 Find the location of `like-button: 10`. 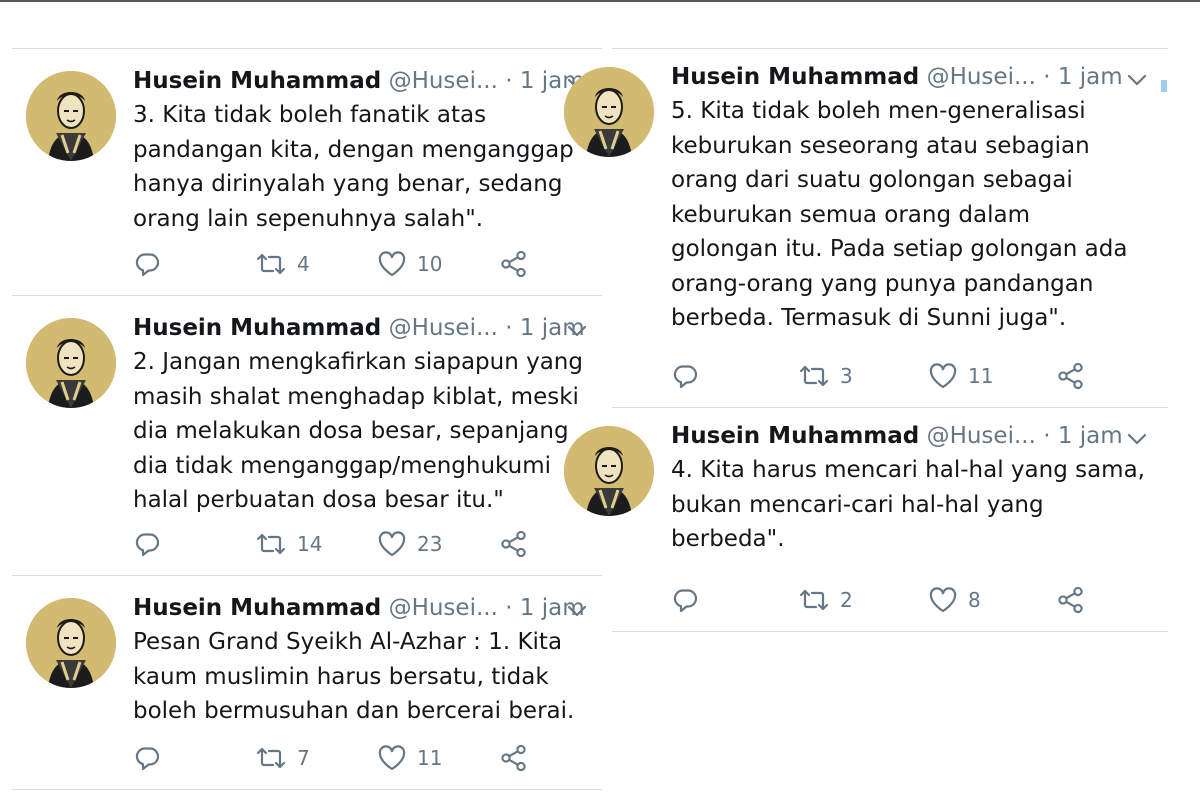

like-button: 10 is located at coordinates (409, 264).